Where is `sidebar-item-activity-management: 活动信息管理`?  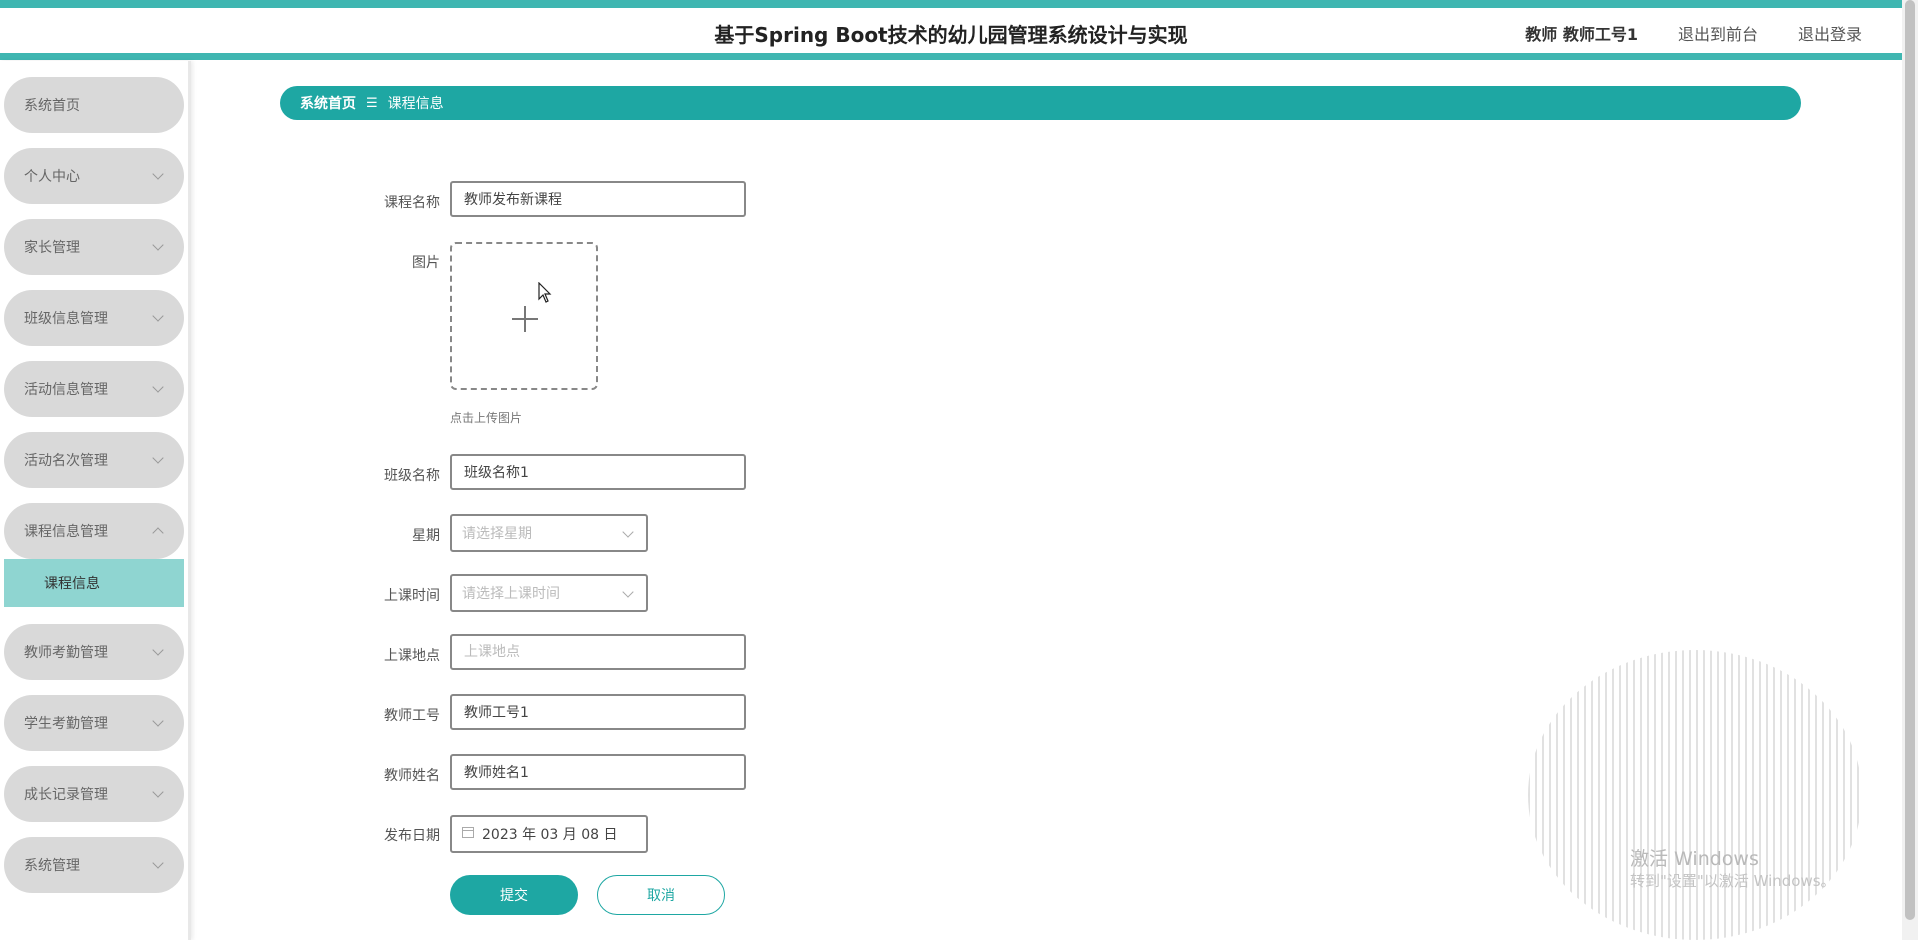 sidebar-item-activity-management: 活动信息管理 is located at coordinates (94, 389).